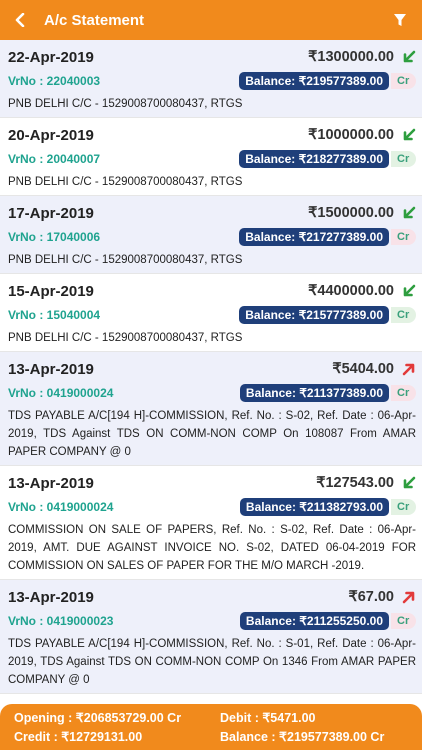 The image size is (422, 750). I want to click on entry-date: 17-Apr-2019, so click(51, 213).